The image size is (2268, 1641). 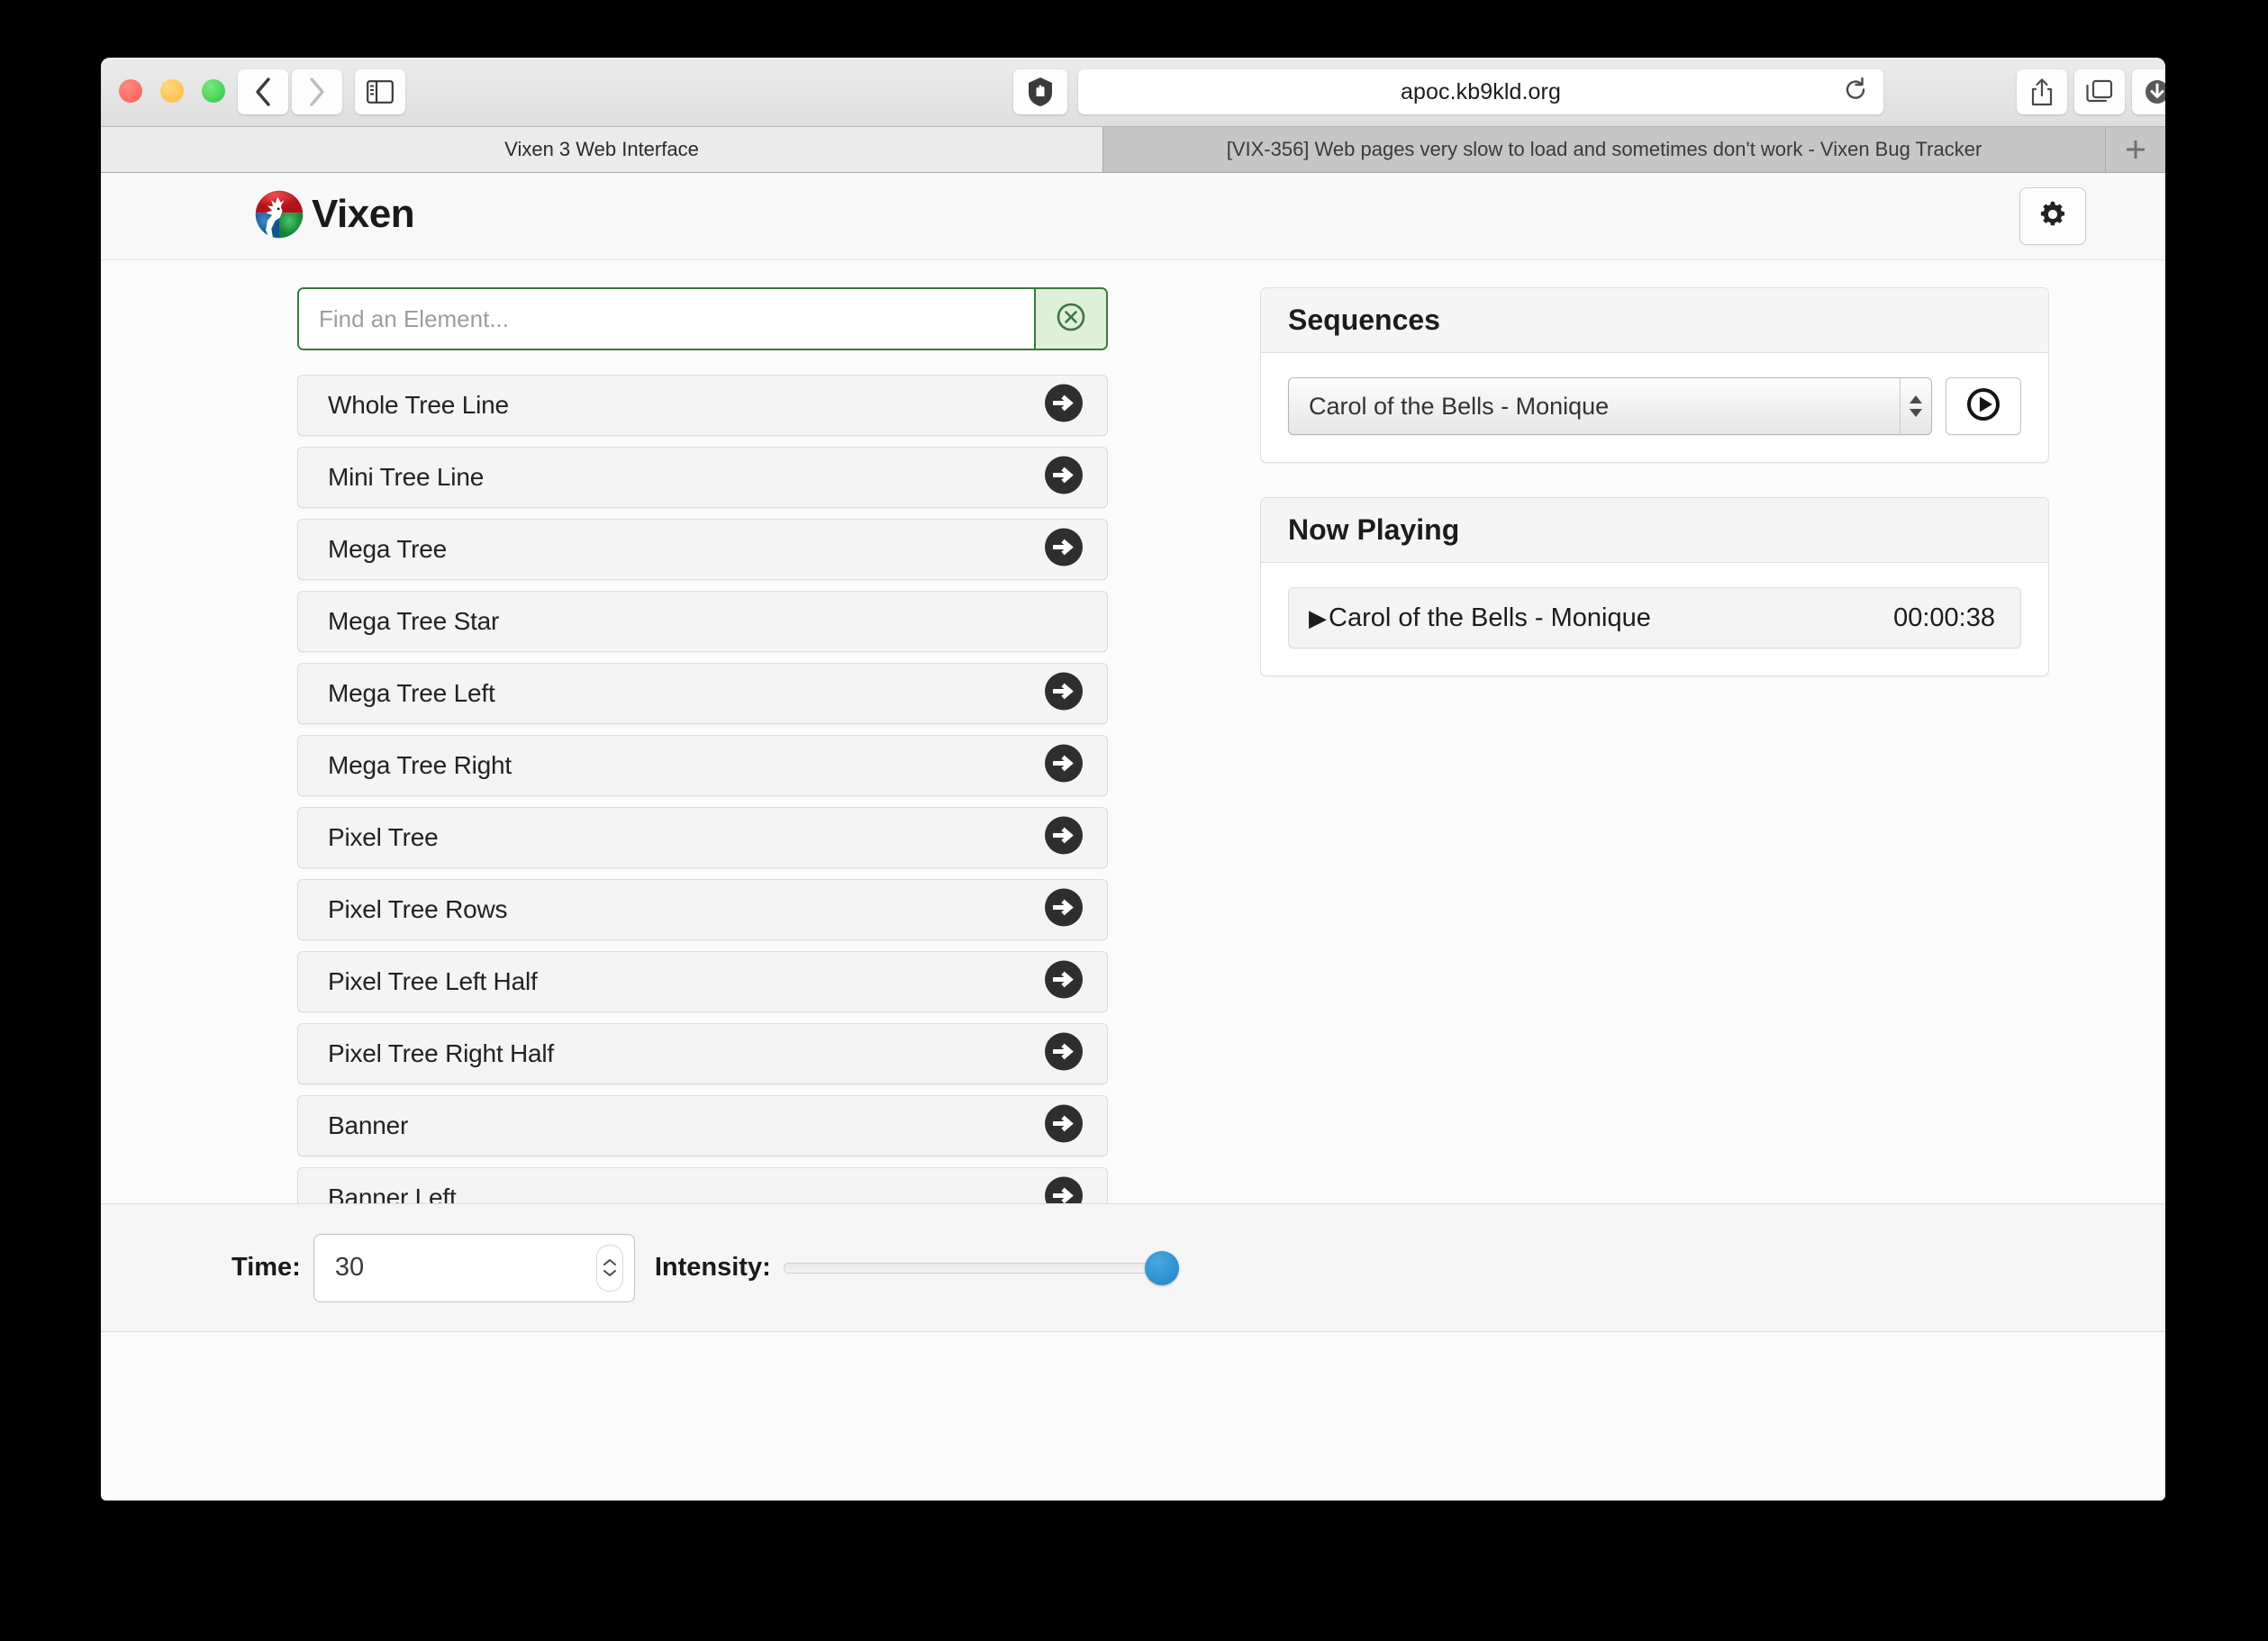 What do you see at coordinates (702, 621) in the screenshot?
I see `element-list-item: Mega Tree Star` at bounding box center [702, 621].